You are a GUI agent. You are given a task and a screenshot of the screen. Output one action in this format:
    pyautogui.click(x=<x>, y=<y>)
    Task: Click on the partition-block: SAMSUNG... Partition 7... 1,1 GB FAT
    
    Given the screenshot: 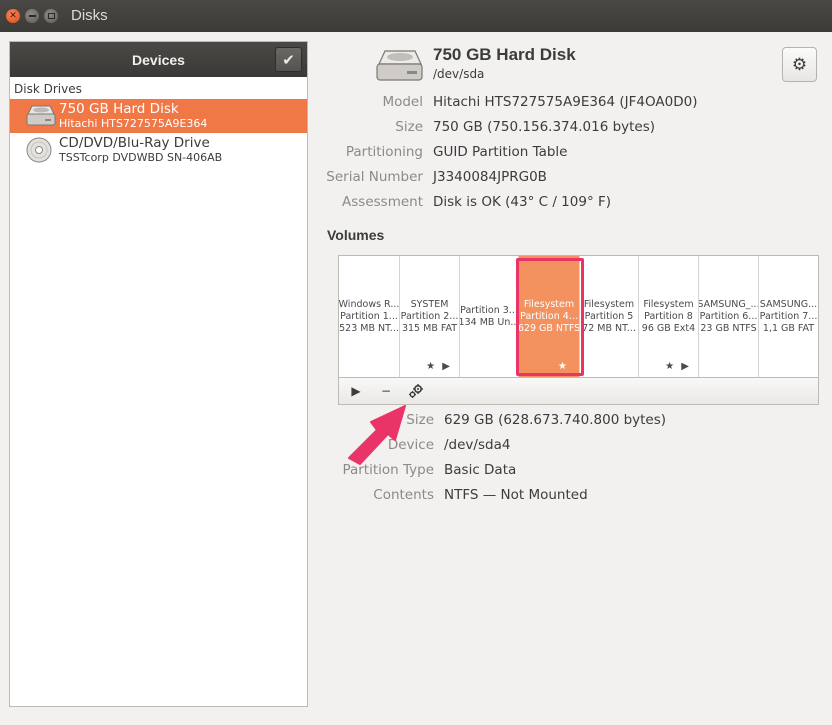 What is the action you would take?
    pyautogui.click(x=788, y=316)
    